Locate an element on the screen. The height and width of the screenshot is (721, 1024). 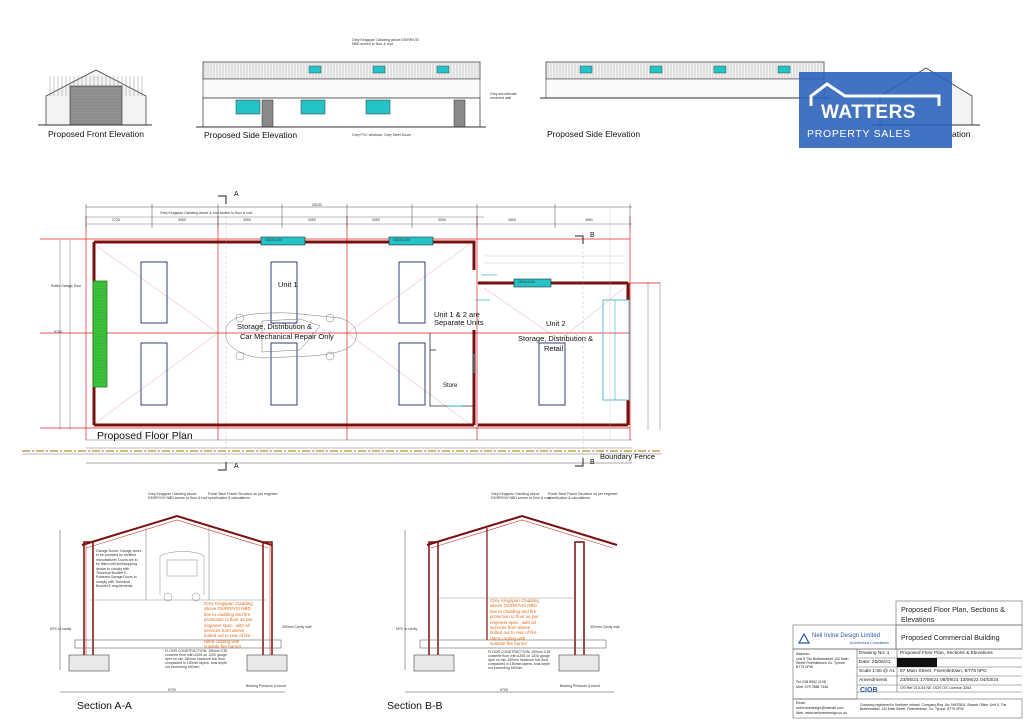
window-note: Grey PVC windows, Grey Steel Doors is located at coordinates (381, 135).